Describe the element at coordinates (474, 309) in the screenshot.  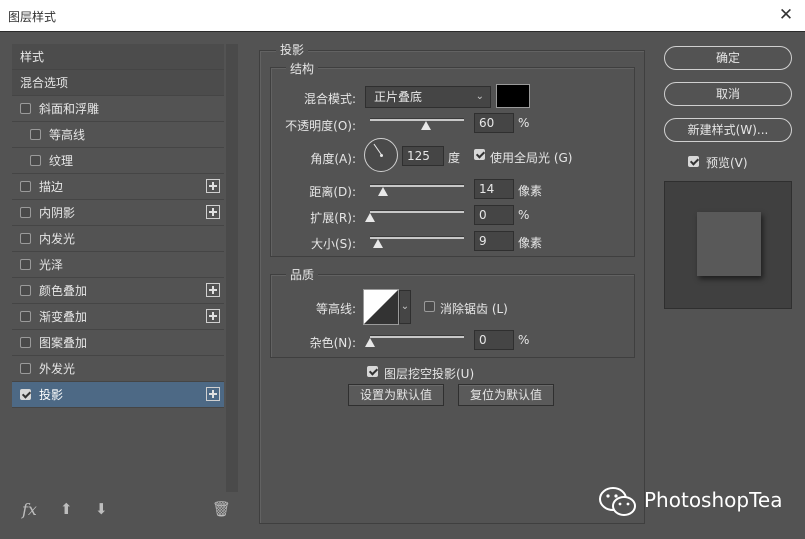
I see `anti-alias-label: 消除锯齿 (L)` at that location.